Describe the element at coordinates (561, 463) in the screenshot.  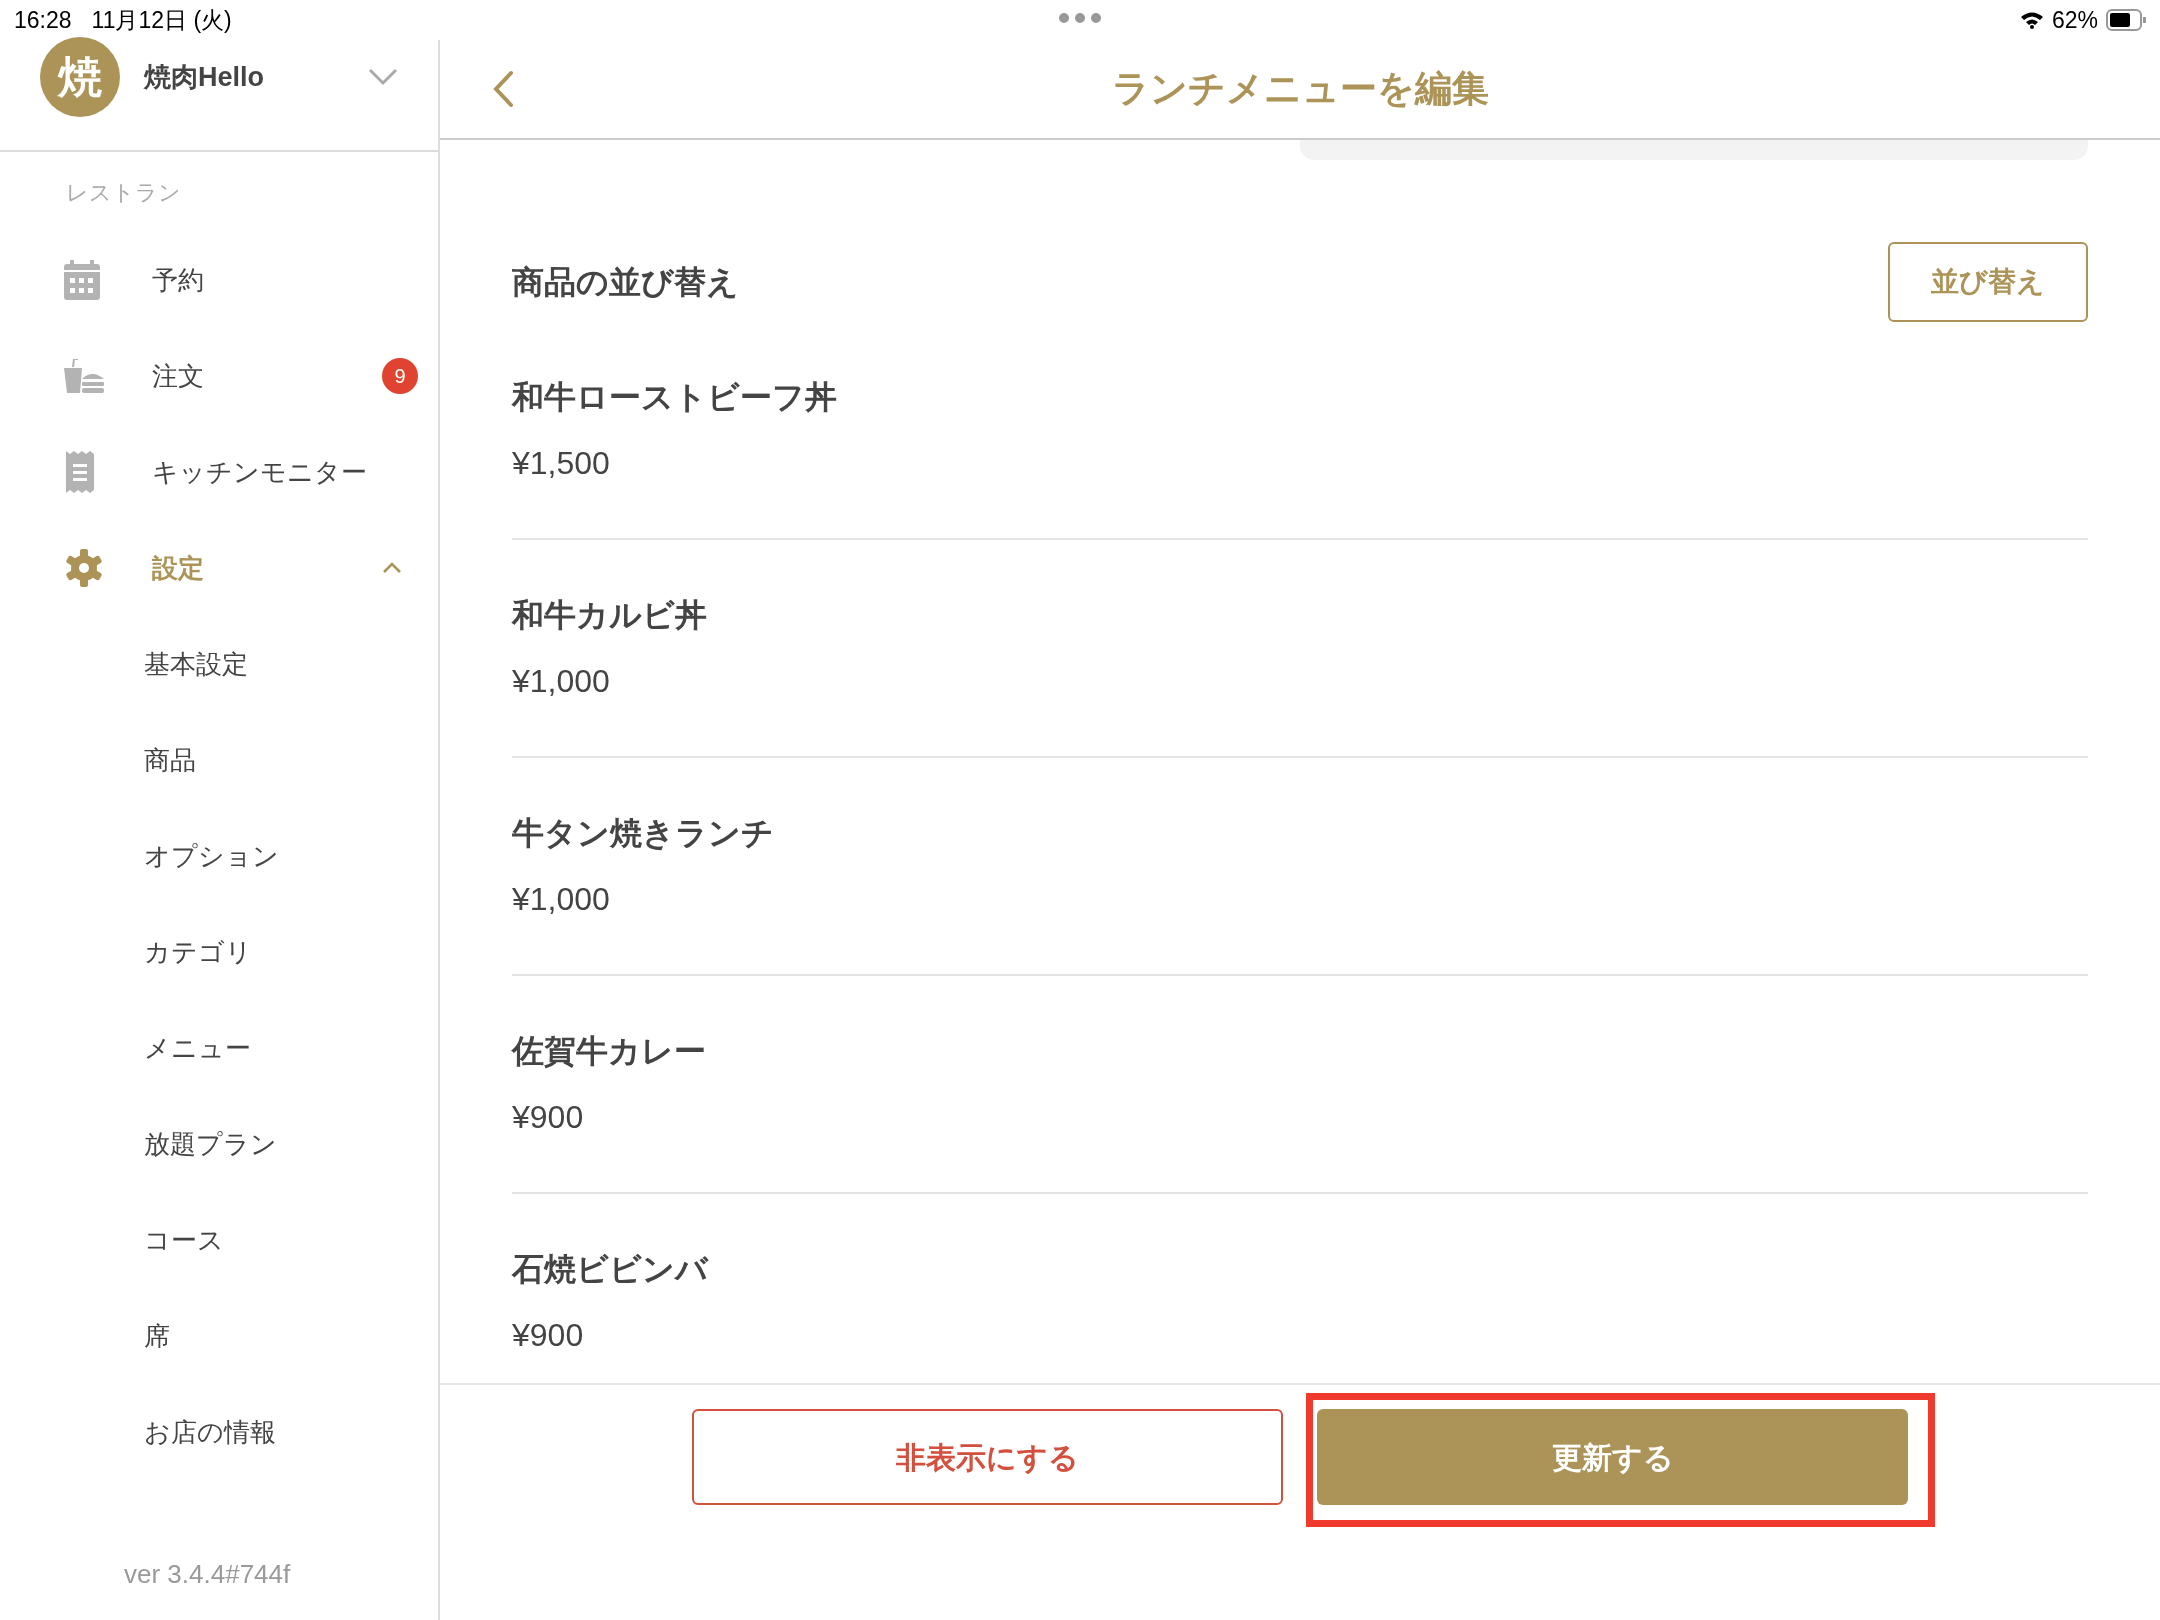
I see `product-price: ¥1,500` at that location.